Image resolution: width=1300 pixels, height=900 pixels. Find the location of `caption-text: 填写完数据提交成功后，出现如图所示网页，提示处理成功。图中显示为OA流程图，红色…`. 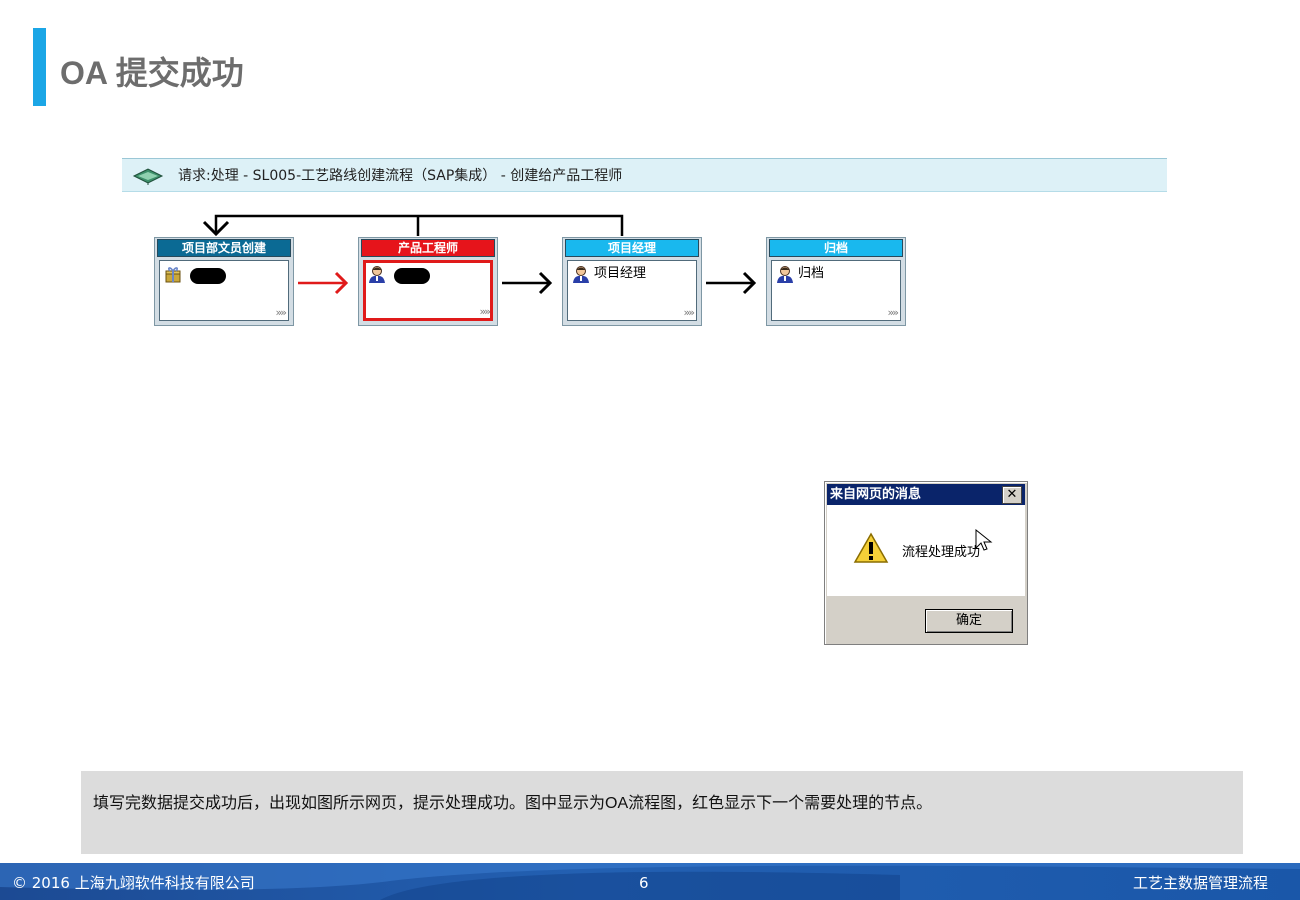

caption-text: 填写完数据提交成功后，出现如图所示网页，提示处理成功。图中显示为OA流程图，红色… is located at coordinates (513, 803).